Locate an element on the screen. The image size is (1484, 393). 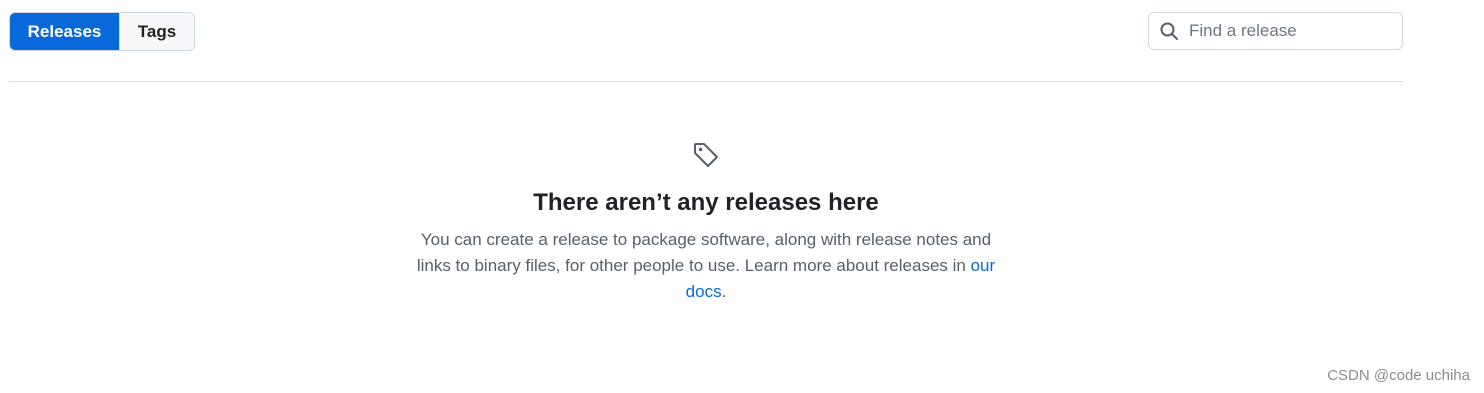
tag-icon is located at coordinates (706, 155).